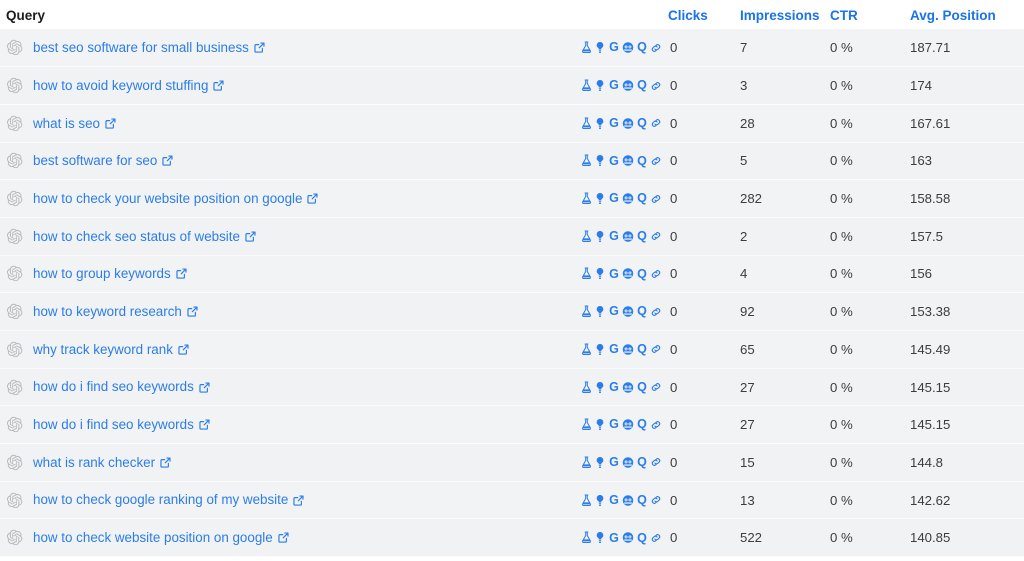 The height and width of the screenshot is (561, 1024). Describe the element at coordinates (512, 311) in the screenshot. I see `table-row: how to keyword research G Q 0 92 0 % 153.38` at that location.